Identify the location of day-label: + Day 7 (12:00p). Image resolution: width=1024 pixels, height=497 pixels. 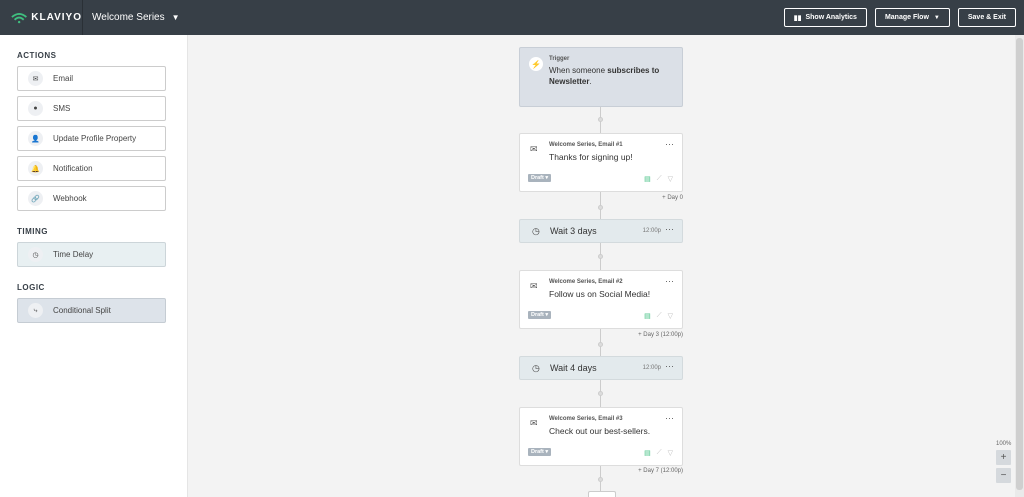
(660, 471).